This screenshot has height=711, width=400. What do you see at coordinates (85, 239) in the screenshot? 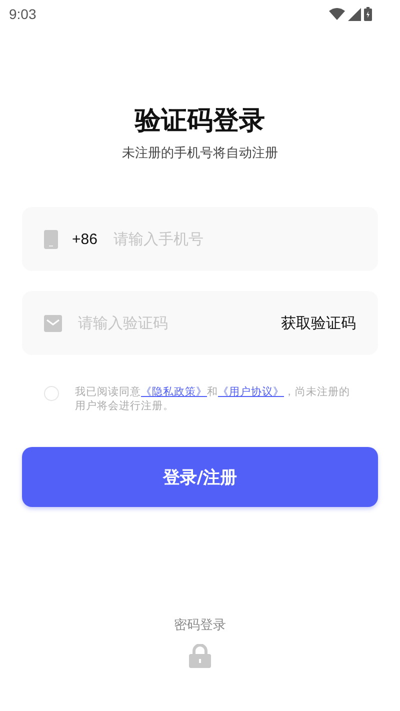
I see `country-code: +86` at bounding box center [85, 239].